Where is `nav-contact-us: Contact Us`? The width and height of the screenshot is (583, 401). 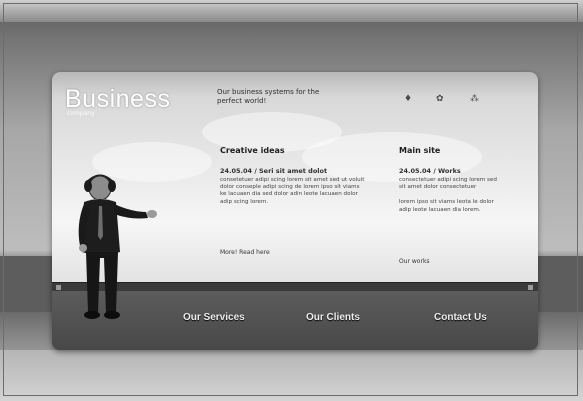 nav-contact-us: Contact Us is located at coordinates (460, 317).